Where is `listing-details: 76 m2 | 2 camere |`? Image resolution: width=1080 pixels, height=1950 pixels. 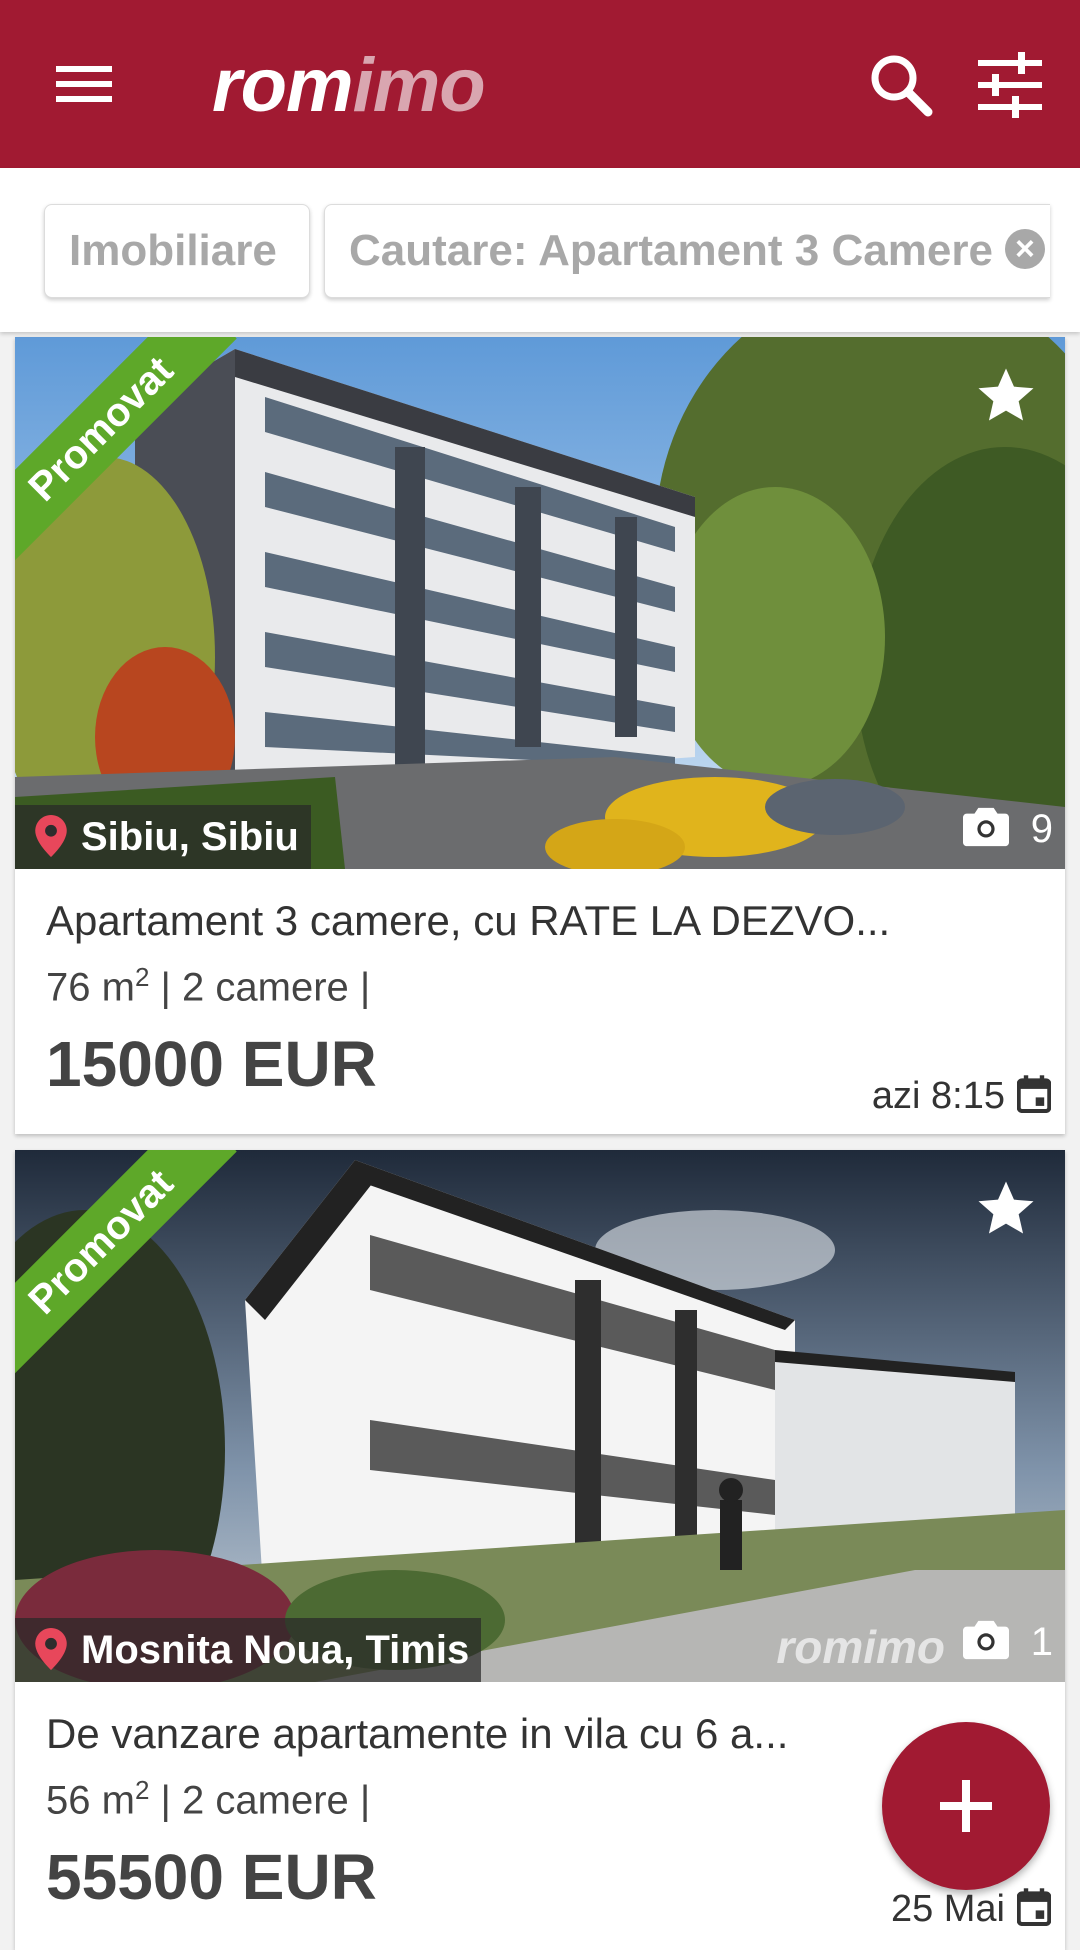 listing-details: 76 m2 | 2 camere | is located at coordinates (208, 986).